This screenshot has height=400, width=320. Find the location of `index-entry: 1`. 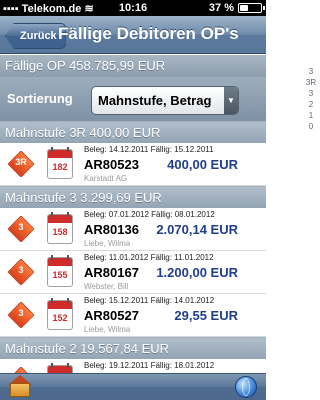

index-entry: 1 is located at coordinates (311, 115).